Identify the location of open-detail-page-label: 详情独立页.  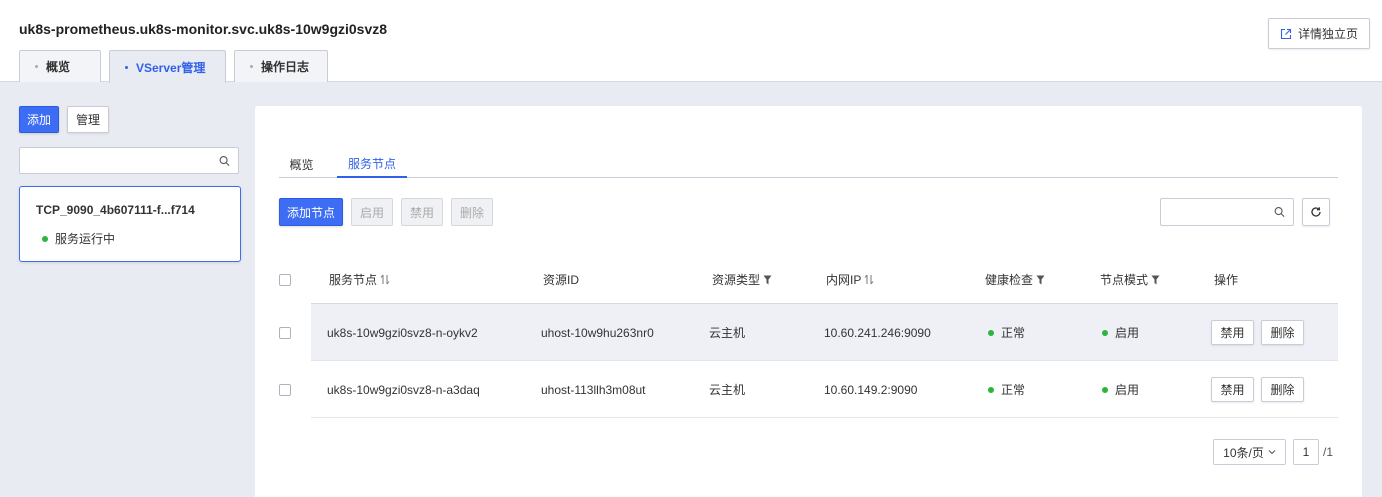
(1327, 34).